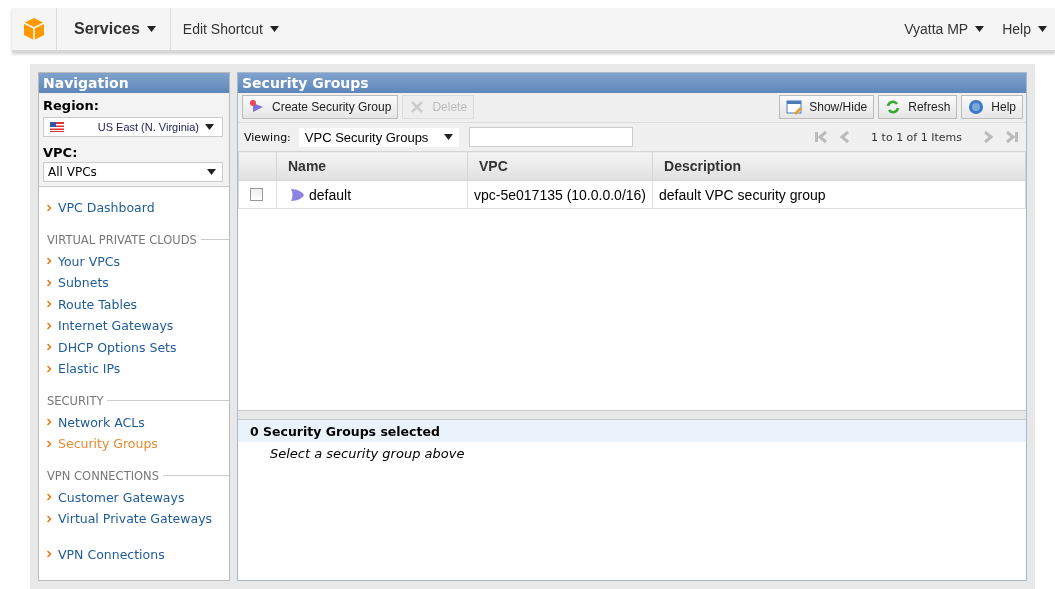 This screenshot has height=589, width=1055. I want to click on menu-button: Edit Shortcut, so click(230, 29).